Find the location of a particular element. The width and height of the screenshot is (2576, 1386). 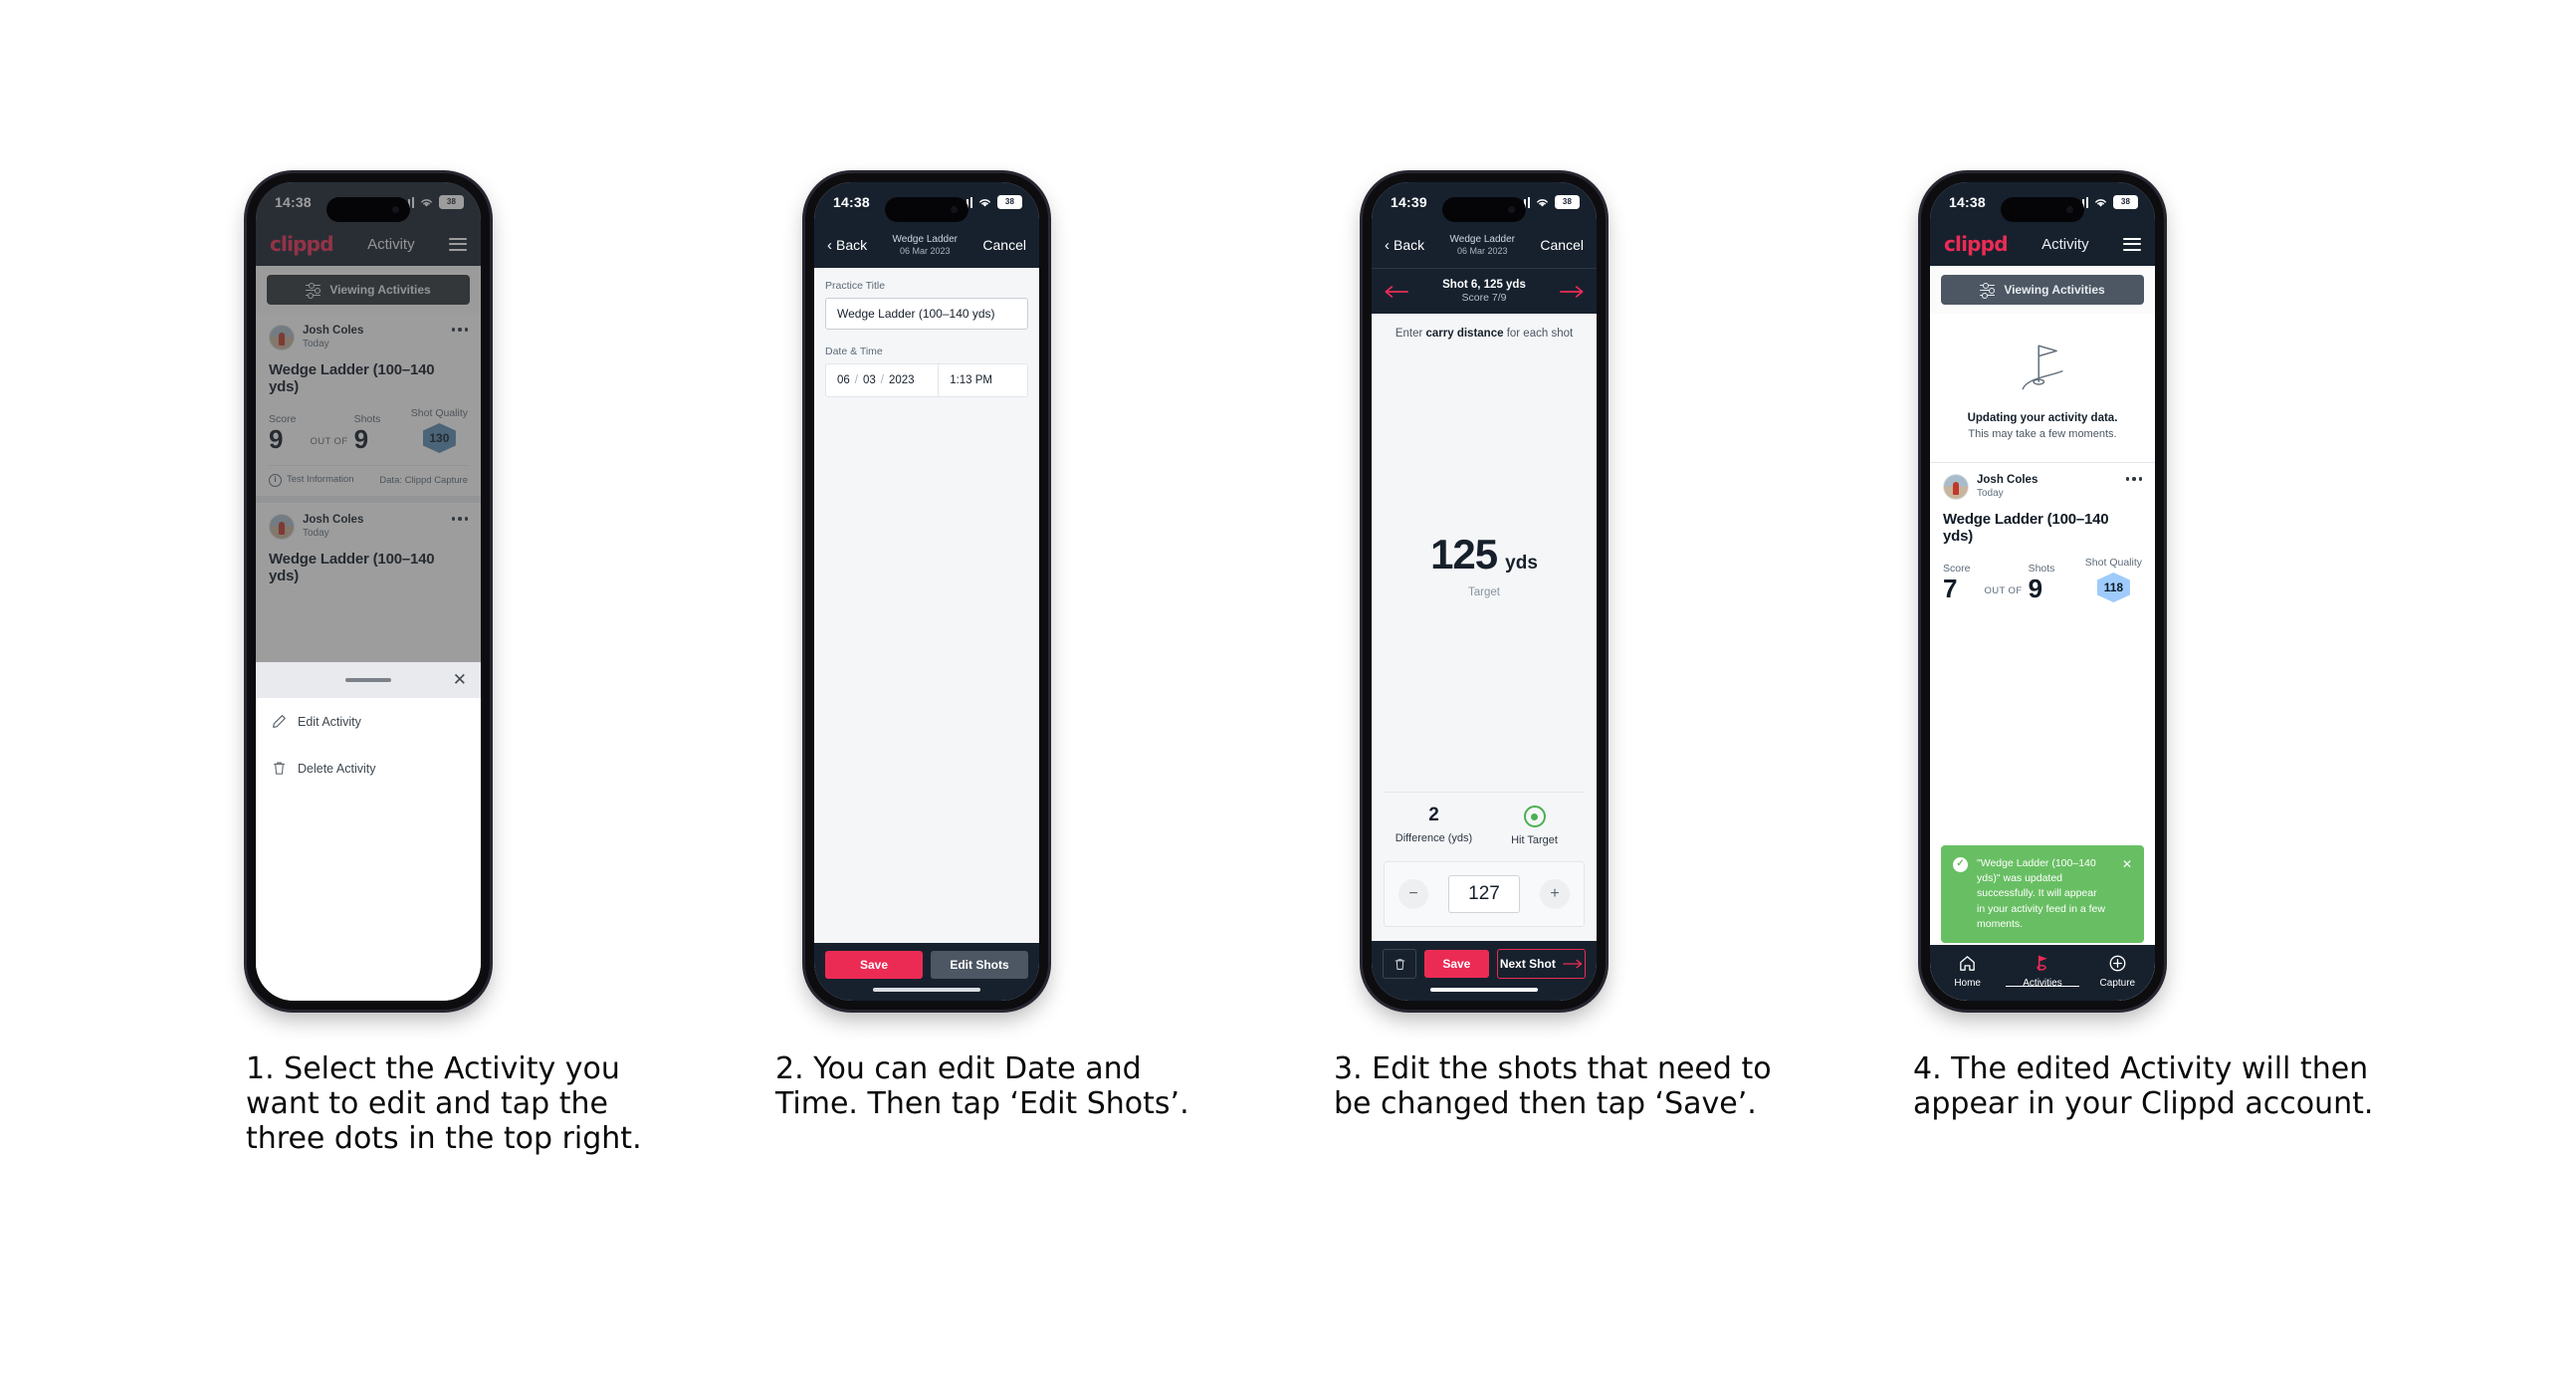

datetime-row: 06 / 03 / 2023 1:13 PM is located at coordinates (926, 380).